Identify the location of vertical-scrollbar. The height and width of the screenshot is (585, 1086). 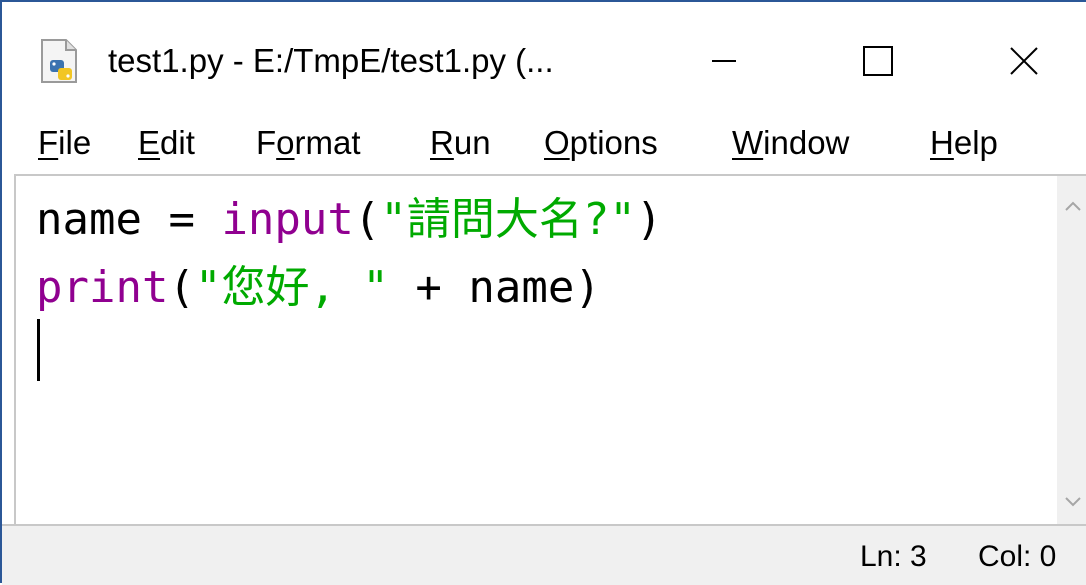
(1071, 349).